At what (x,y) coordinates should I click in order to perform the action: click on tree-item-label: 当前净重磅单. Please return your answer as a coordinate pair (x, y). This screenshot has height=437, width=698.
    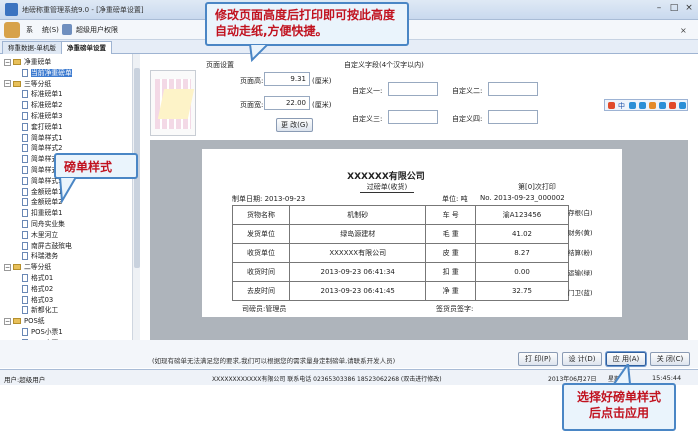
    Looking at the image, I should click on (51, 72).